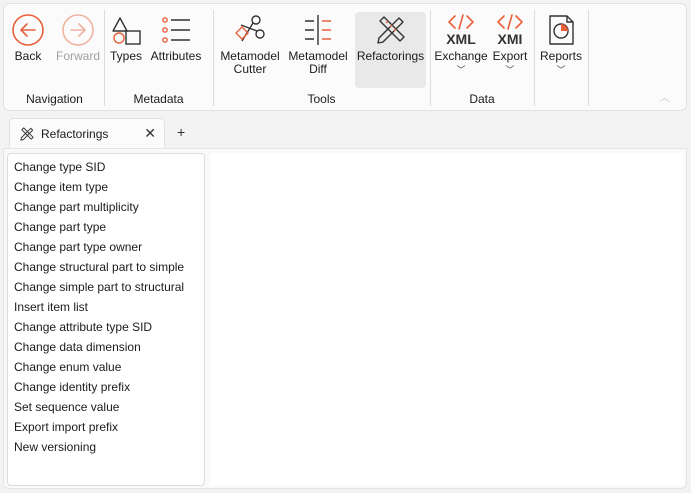  I want to click on arrow-left-circle-icon, so click(28, 30).